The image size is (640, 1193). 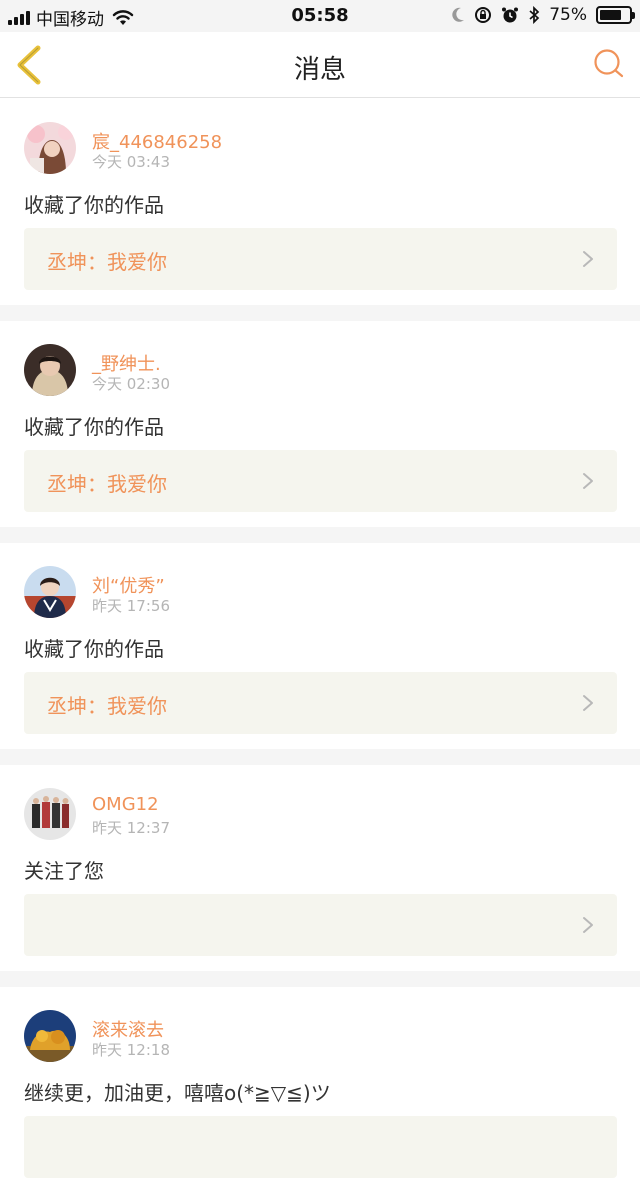 What do you see at coordinates (64, 871) in the screenshot?
I see `message-text: 关注了您` at bounding box center [64, 871].